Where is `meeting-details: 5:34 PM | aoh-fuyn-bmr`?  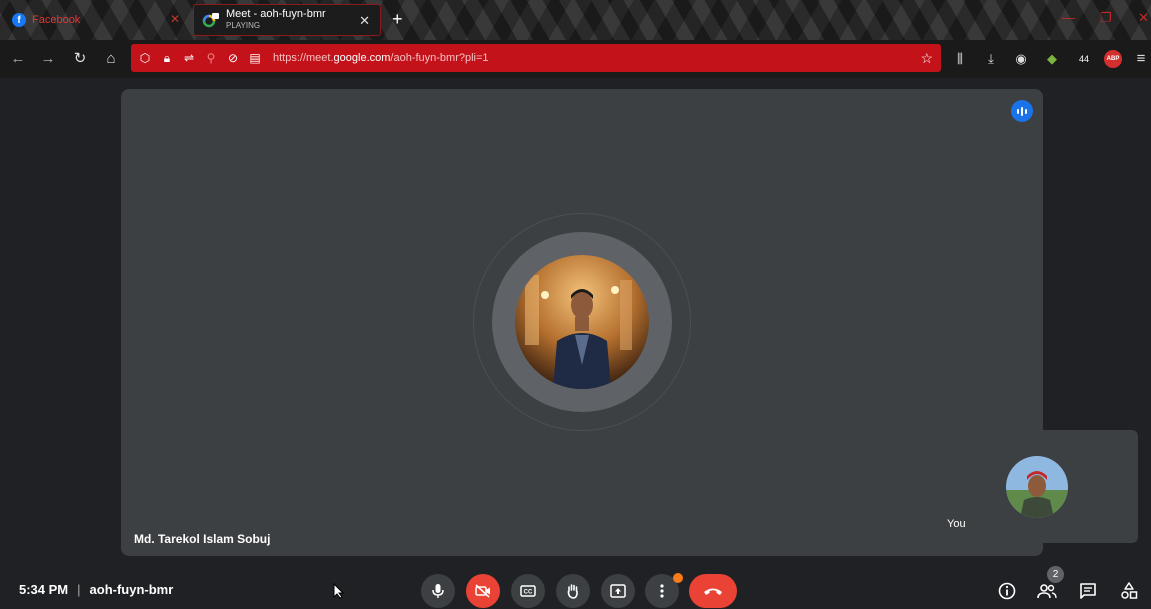 meeting-details: 5:34 PM | aoh-fuyn-bmr is located at coordinates (96, 589).